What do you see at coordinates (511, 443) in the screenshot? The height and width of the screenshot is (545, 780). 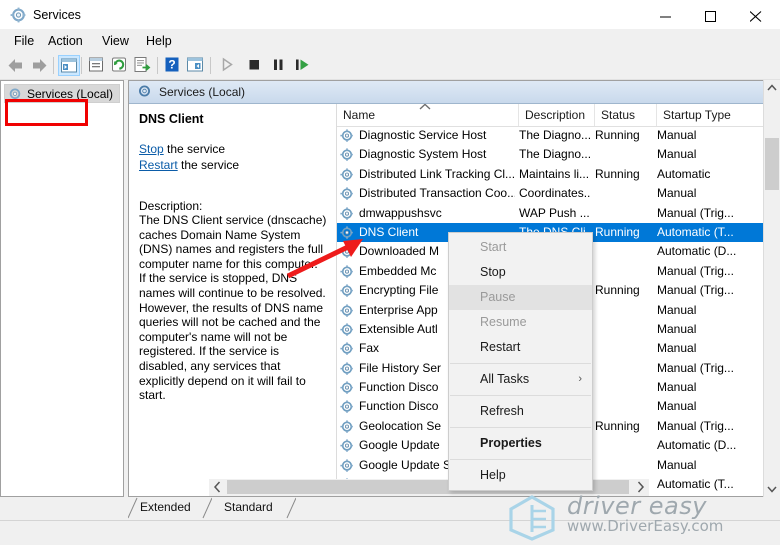 I see `menu-item-label: Properties` at bounding box center [511, 443].